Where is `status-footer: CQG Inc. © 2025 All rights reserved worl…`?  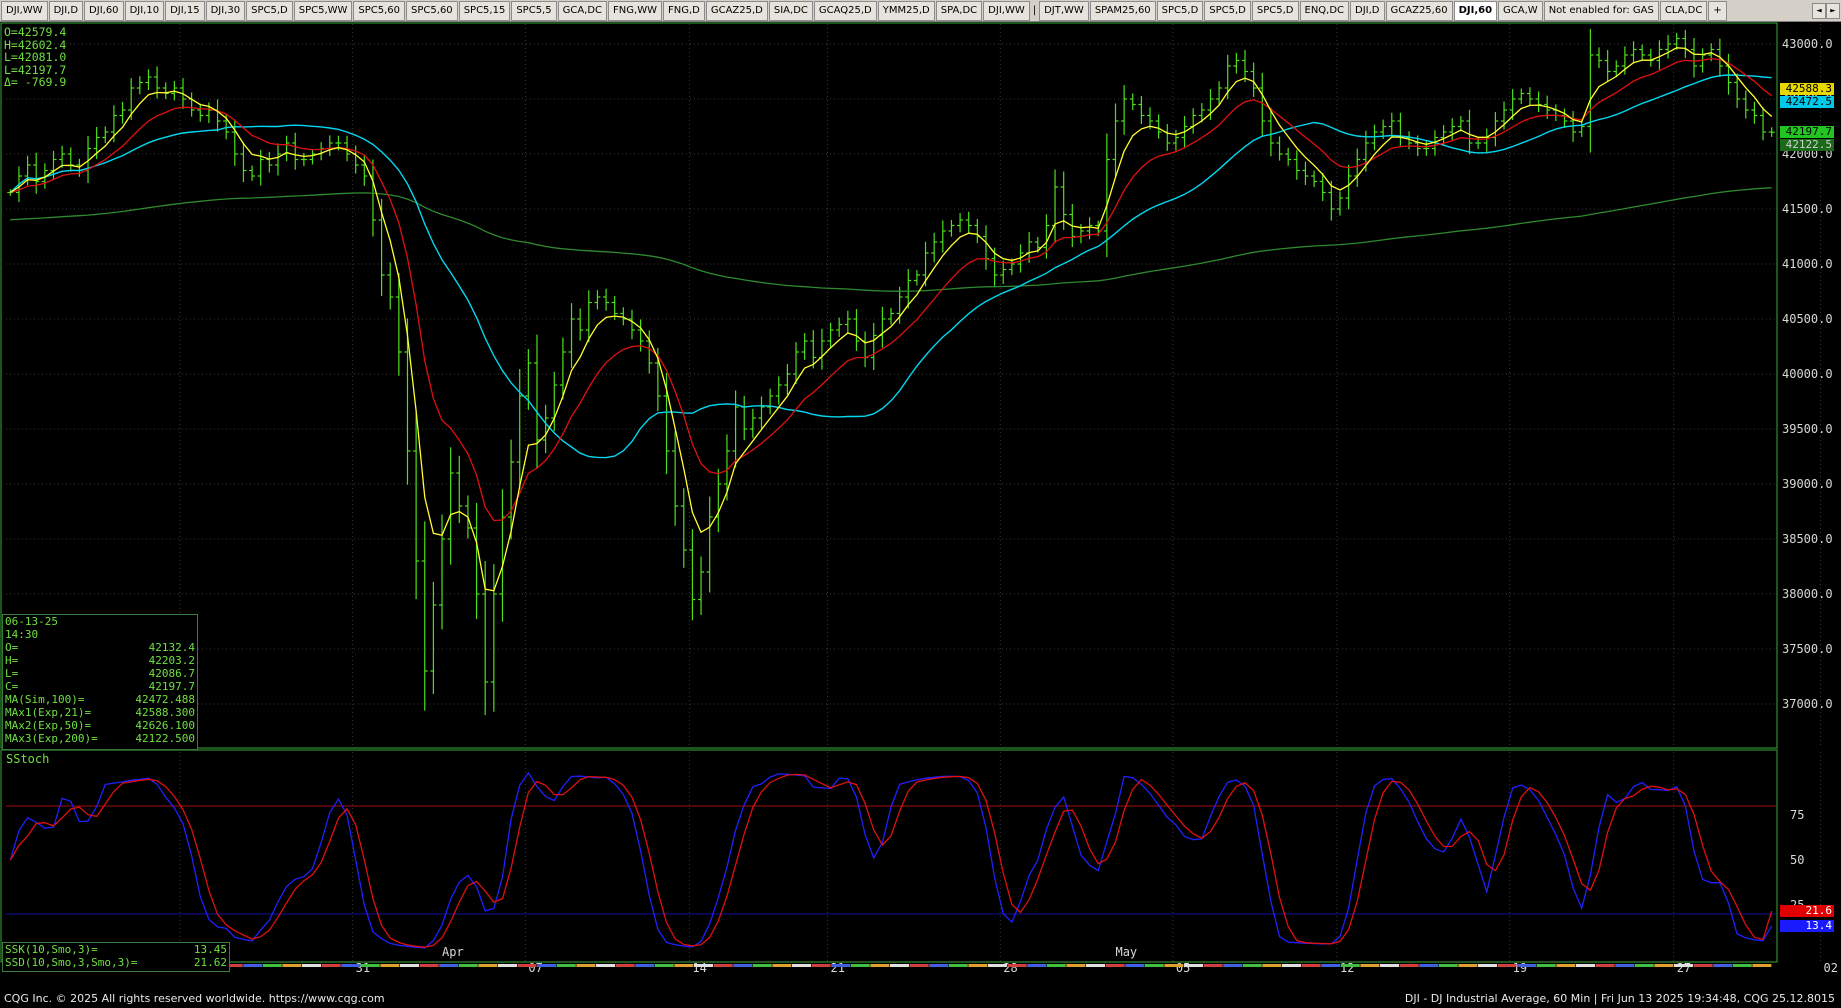
status-footer: CQG Inc. © 2025 All rights reserved worl… is located at coordinates (920, 999).